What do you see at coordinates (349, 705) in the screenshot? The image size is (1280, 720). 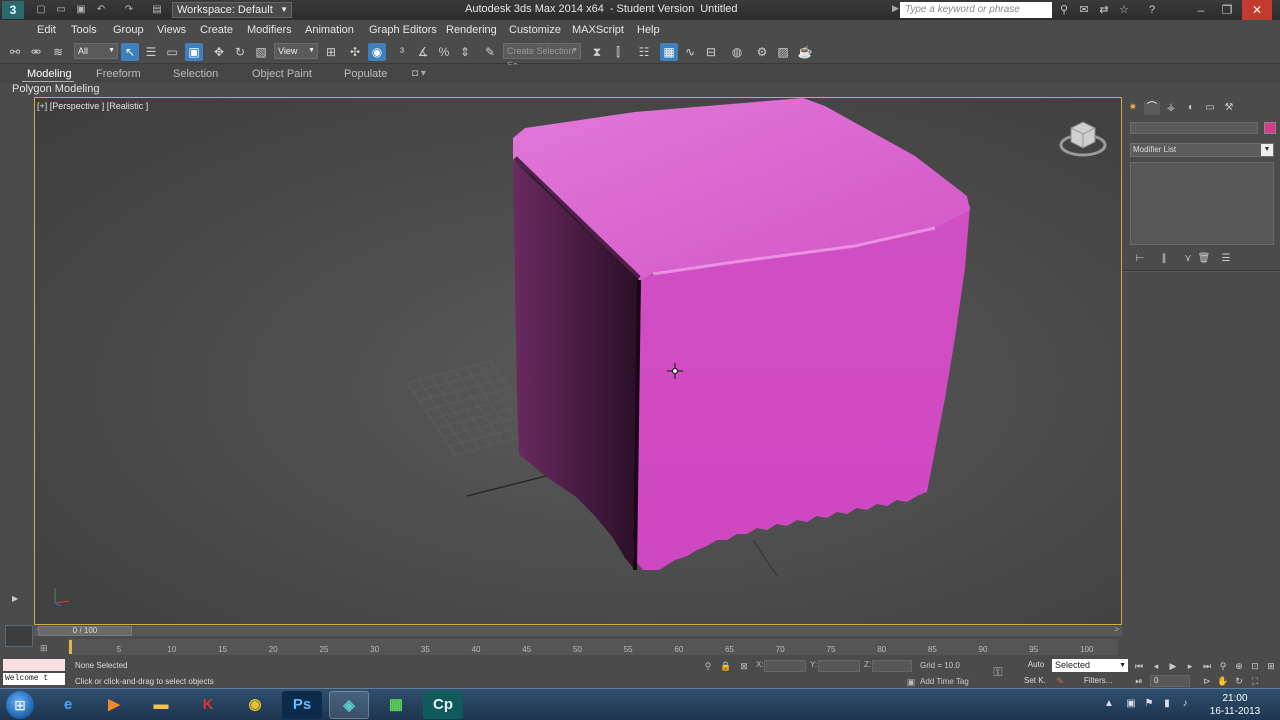 I see `3dsmax-icon: ◈` at bounding box center [349, 705].